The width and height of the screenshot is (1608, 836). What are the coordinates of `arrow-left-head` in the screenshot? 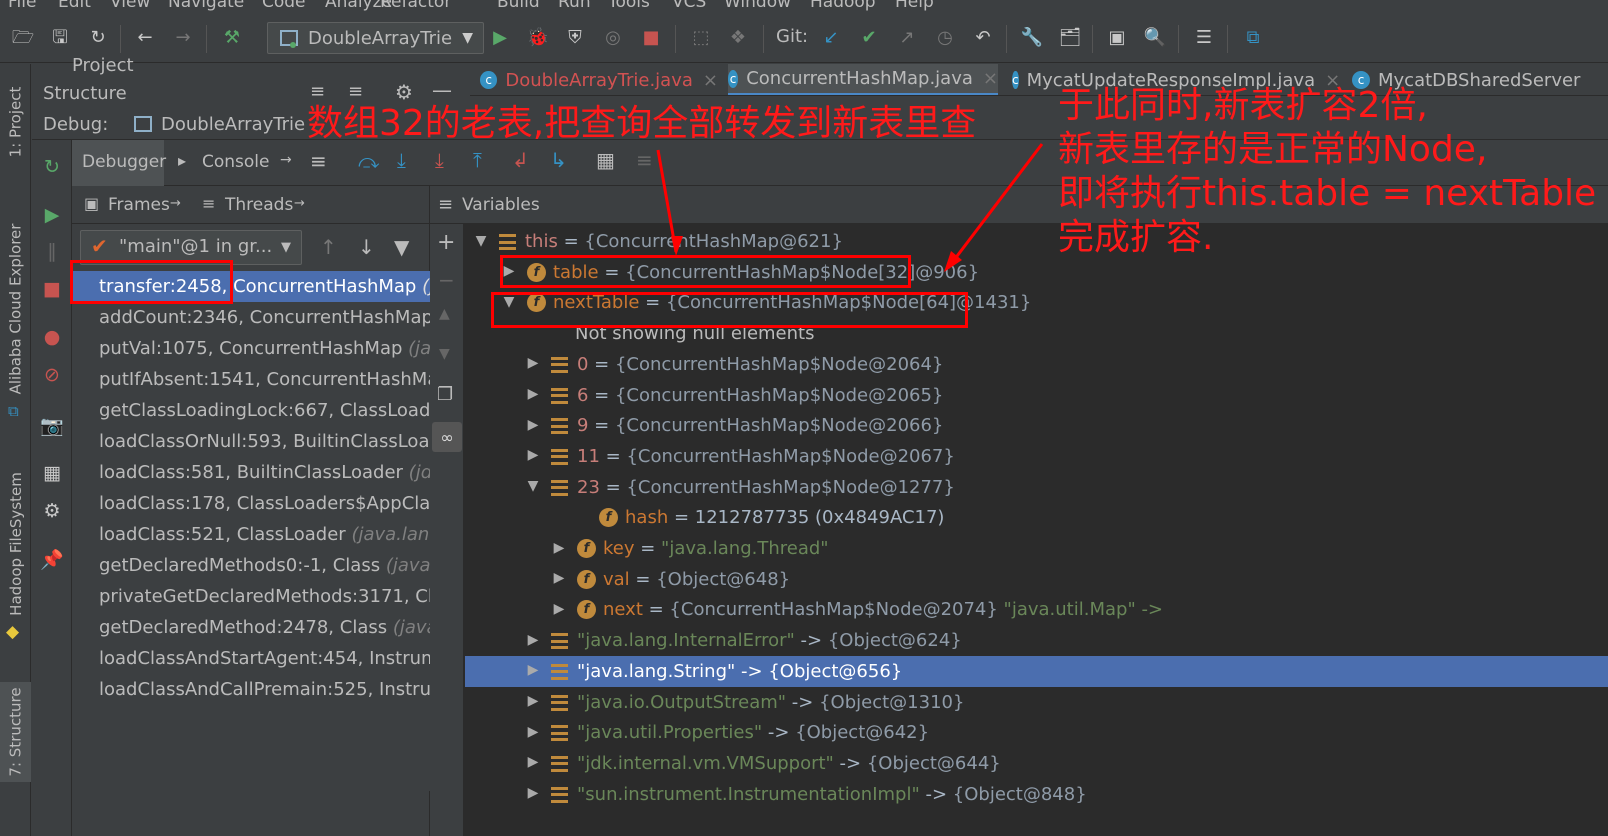 It's located at (677, 246).